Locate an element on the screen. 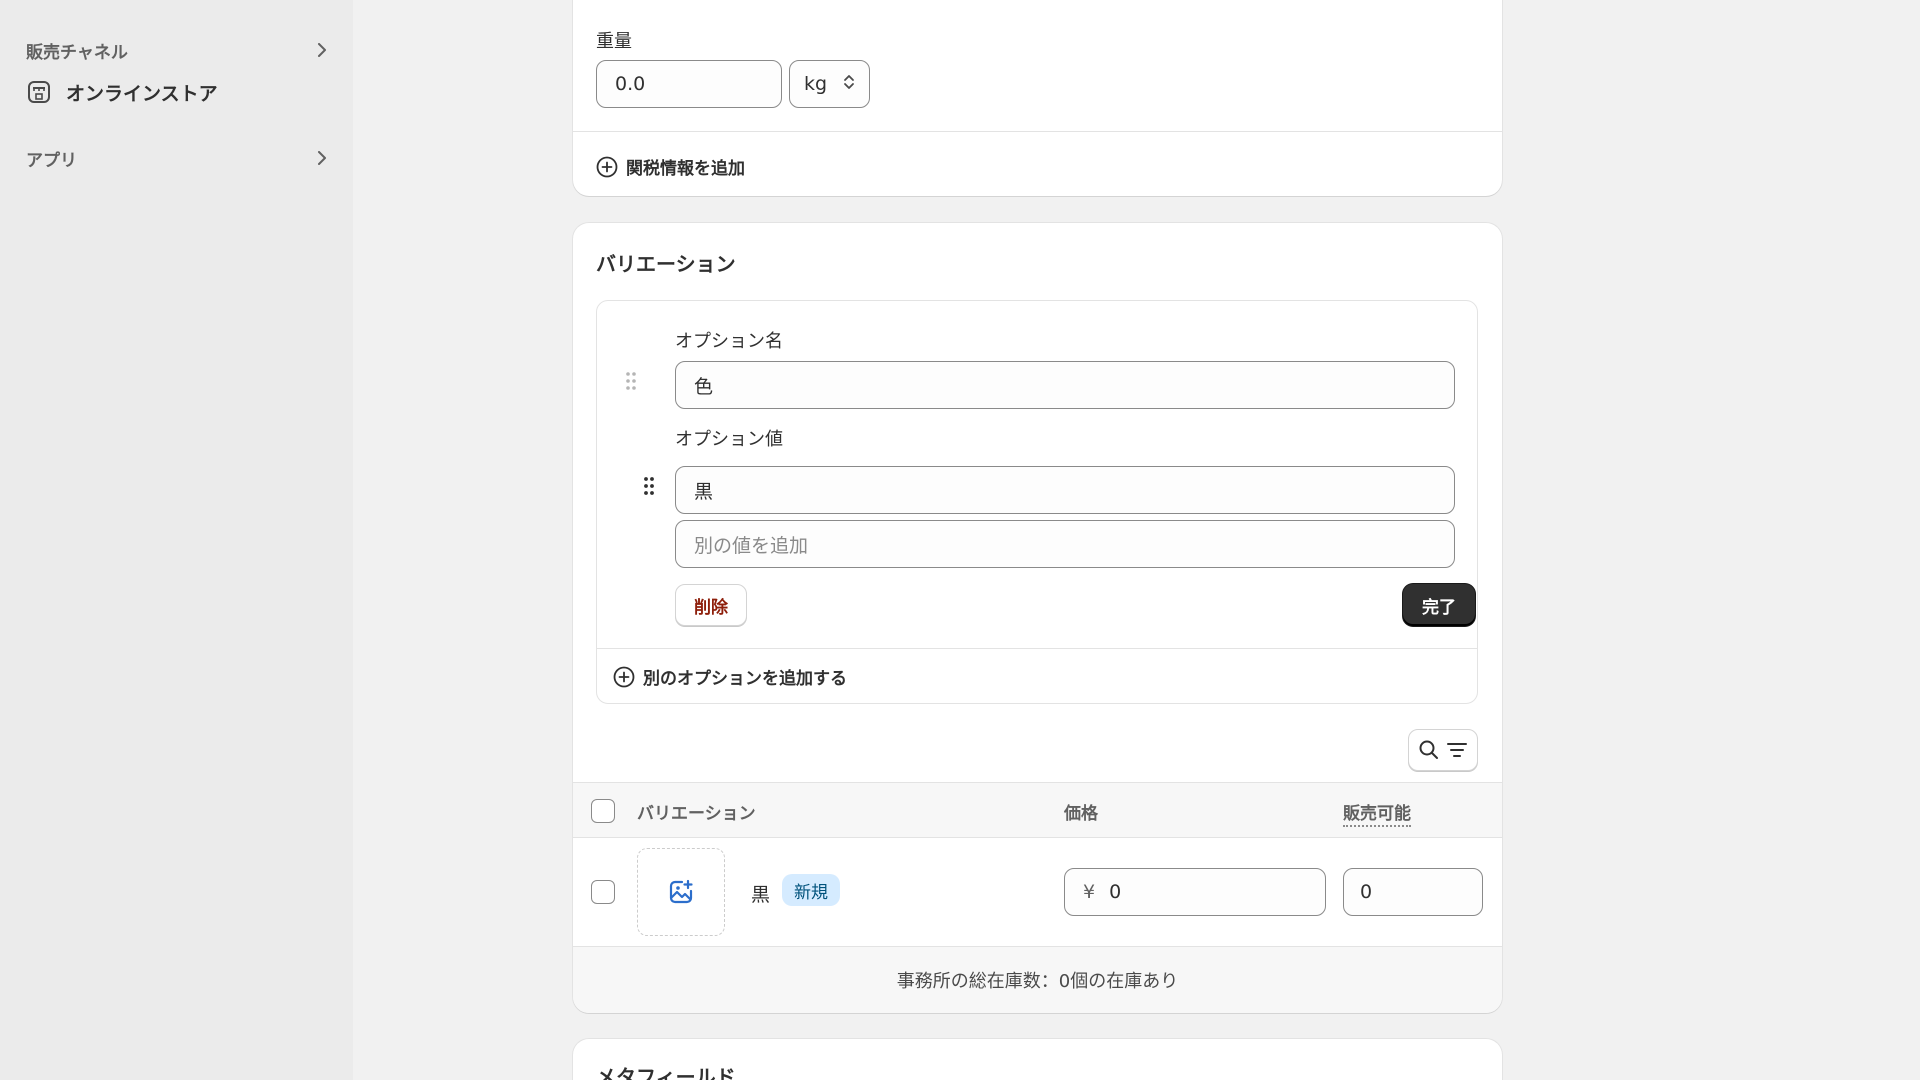 This screenshot has width=1920, height=1080. option-name-label: オプション名 is located at coordinates (729, 341).